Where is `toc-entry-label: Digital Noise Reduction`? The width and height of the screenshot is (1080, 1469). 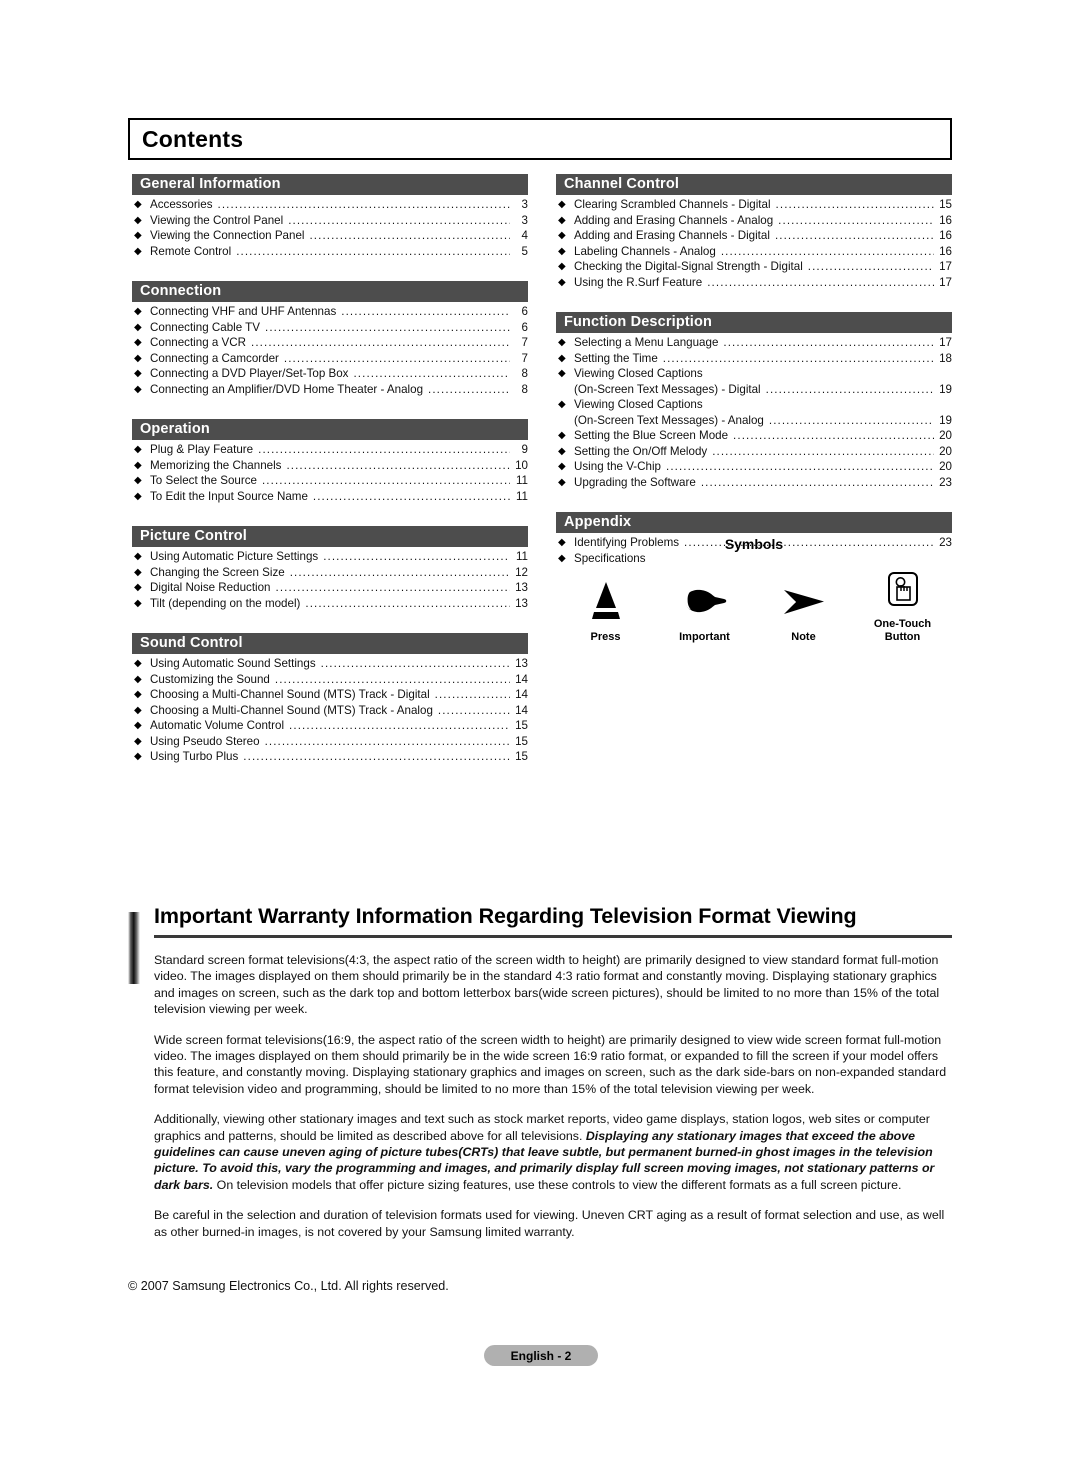 toc-entry-label: Digital Noise Reduction is located at coordinates (210, 587).